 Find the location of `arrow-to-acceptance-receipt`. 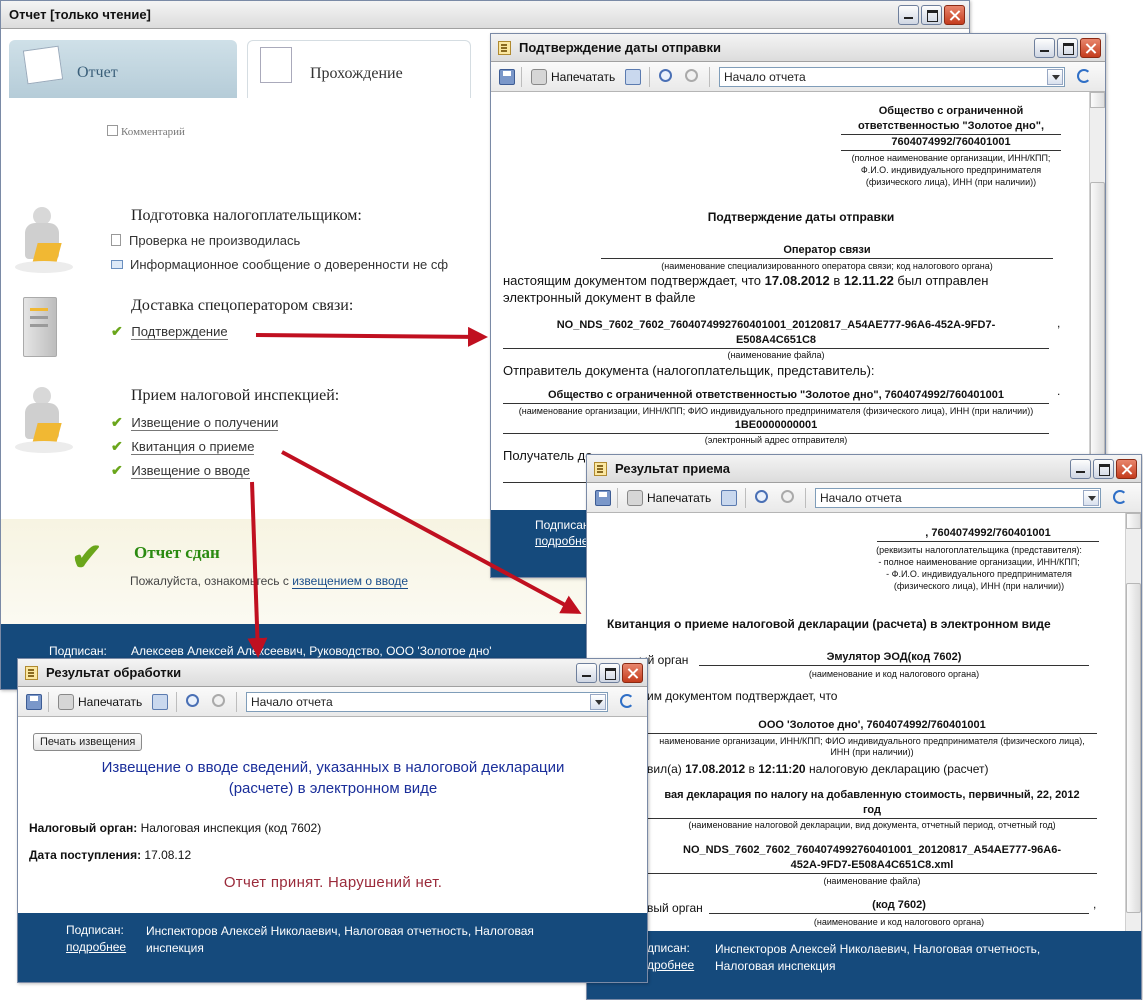

arrow-to-acceptance-receipt is located at coordinates (431, 532).